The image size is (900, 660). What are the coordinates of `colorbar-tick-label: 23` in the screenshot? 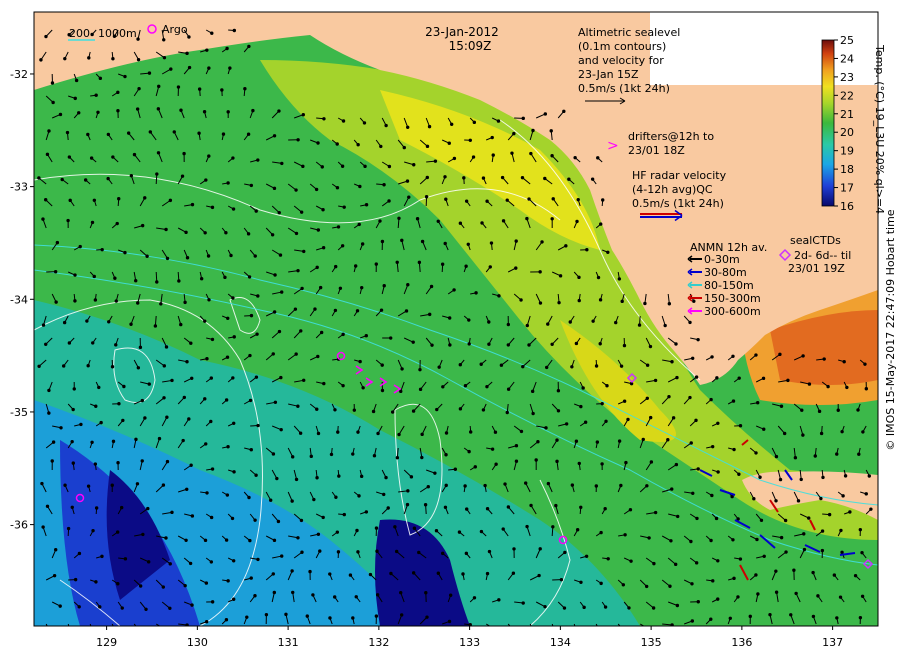 It's located at (847, 77).